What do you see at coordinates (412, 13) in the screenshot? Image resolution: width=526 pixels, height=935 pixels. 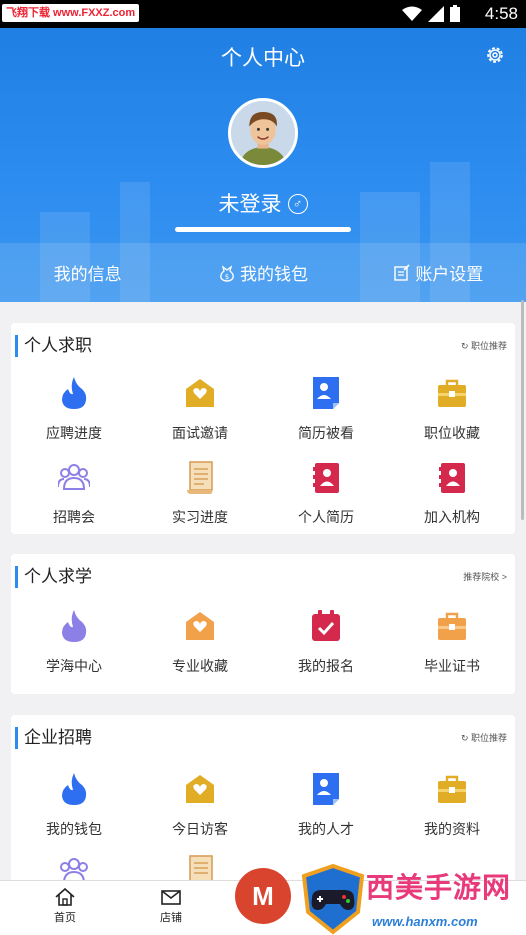 I see `wifi-icon` at bounding box center [412, 13].